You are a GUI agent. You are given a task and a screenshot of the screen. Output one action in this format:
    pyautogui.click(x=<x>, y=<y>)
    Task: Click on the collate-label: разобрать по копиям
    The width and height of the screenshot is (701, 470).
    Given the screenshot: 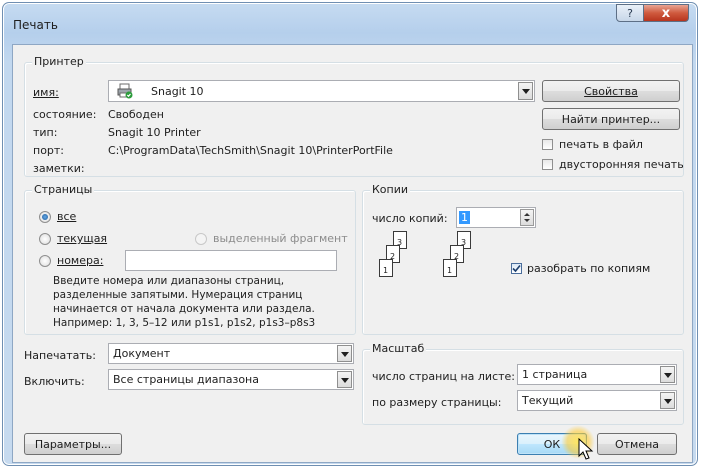 What is the action you would take?
    pyautogui.click(x=588, y=268)
    